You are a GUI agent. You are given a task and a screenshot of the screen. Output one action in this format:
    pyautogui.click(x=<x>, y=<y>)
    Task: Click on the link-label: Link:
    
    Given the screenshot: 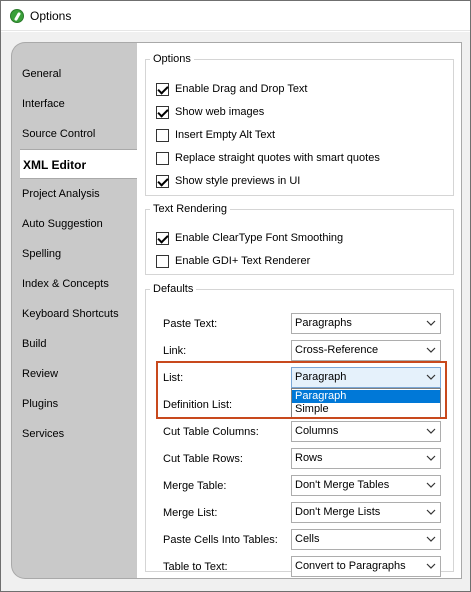 What is the action you would take?
    pyautogui.click(x=175, y=351)
    